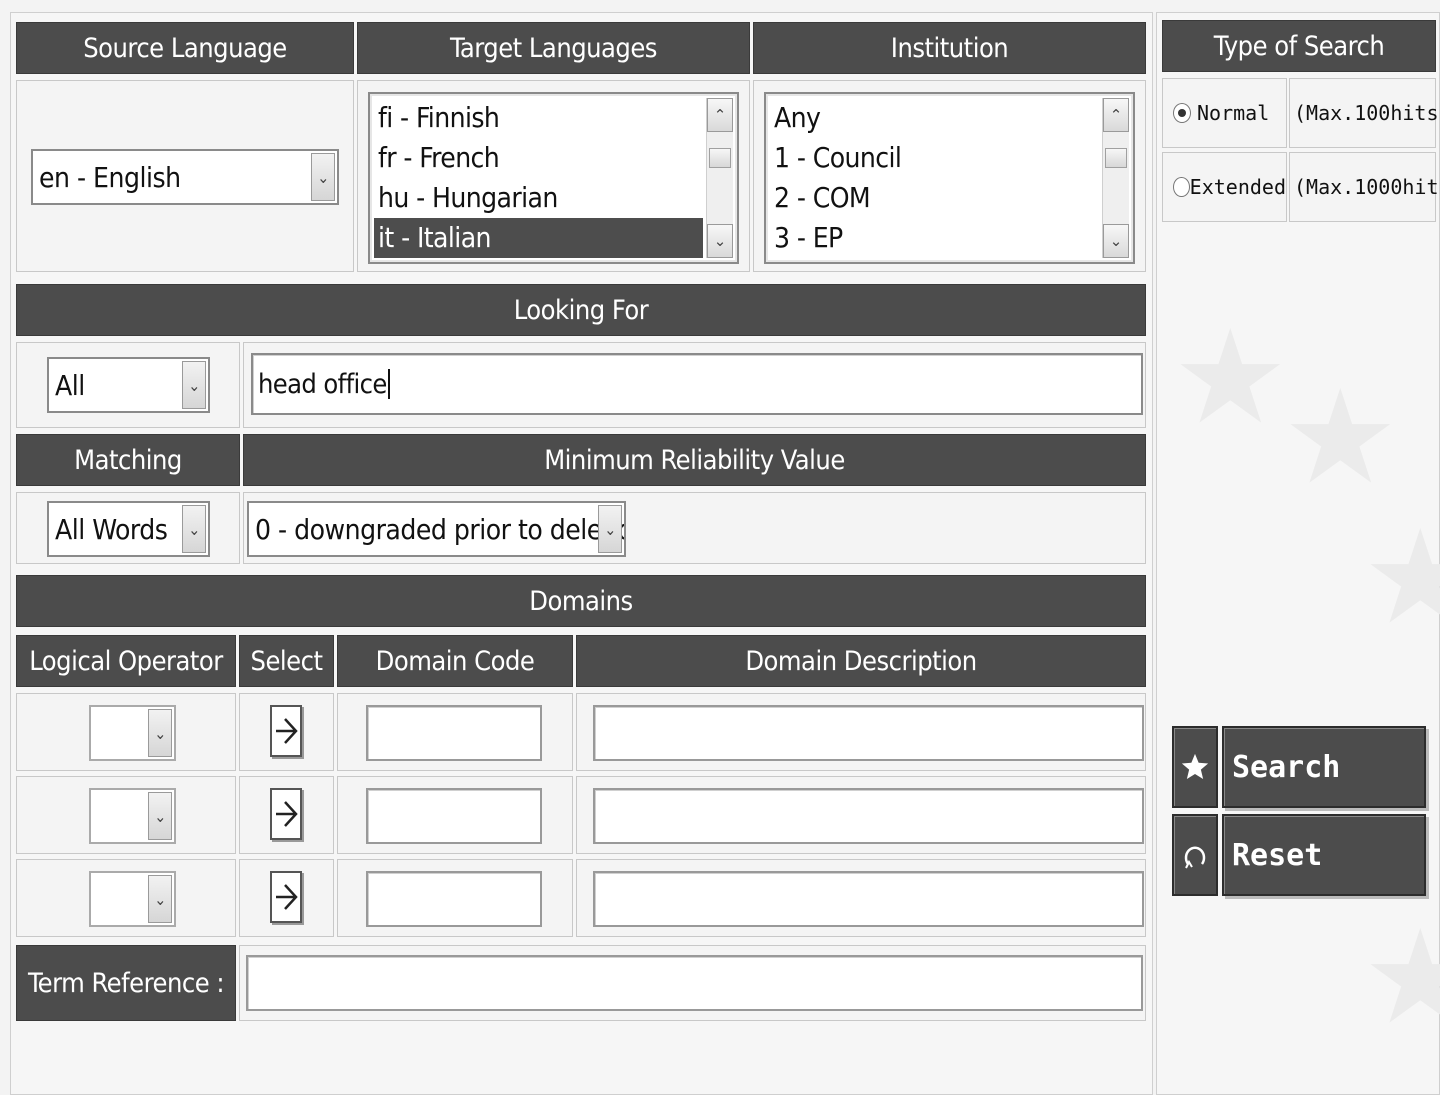 The height and width of the screenshot is (1095, 1440). What do you see at coordinates (694, 983) in the screenshot?
I see `term-reference-input` at bounding box center [694, 983].